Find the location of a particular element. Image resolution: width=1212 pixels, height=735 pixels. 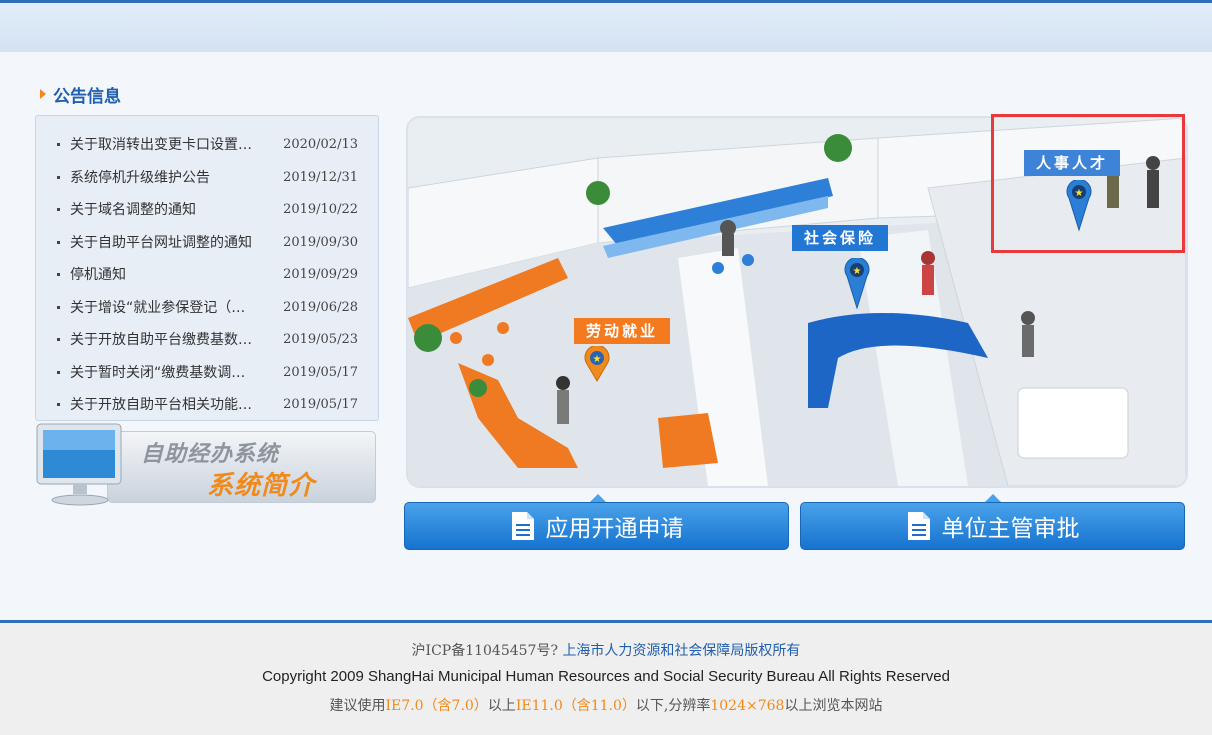

notice-item: 关于自助平台网址调整的通知 2019/09/30 is located at coordinates (208, 242).